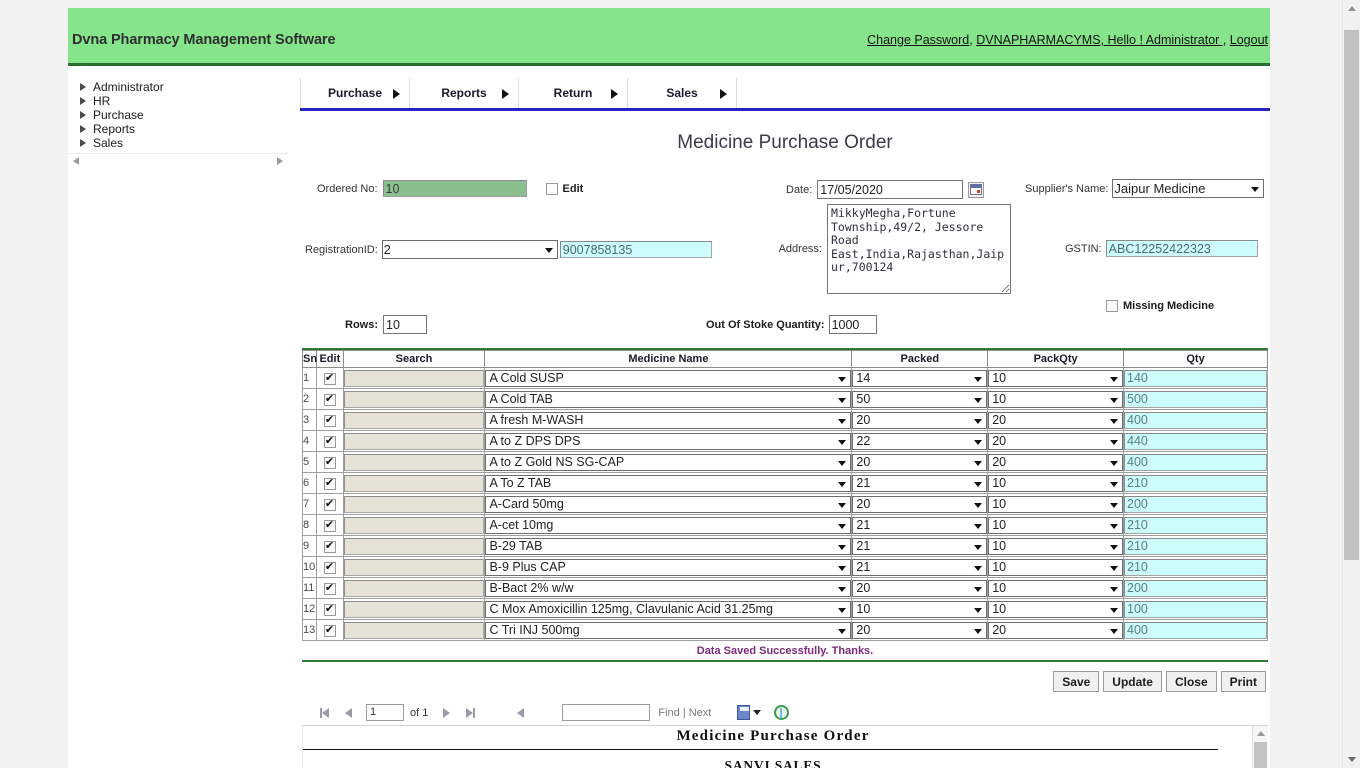  Describe the element at coordinates (1351, 759) in the screenshot. I see `scroll-down-icon` at that location.